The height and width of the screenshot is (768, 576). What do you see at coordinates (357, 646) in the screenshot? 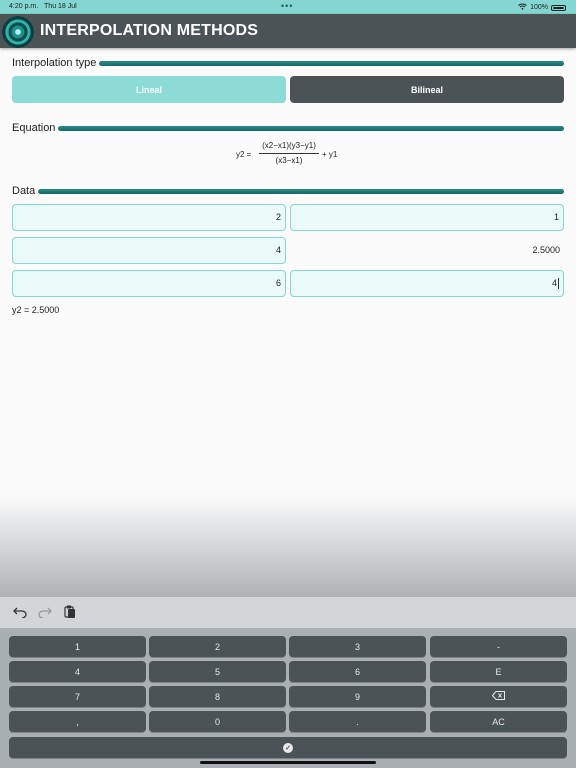
I see `key-3: 3` at bounding box center [357, 646].